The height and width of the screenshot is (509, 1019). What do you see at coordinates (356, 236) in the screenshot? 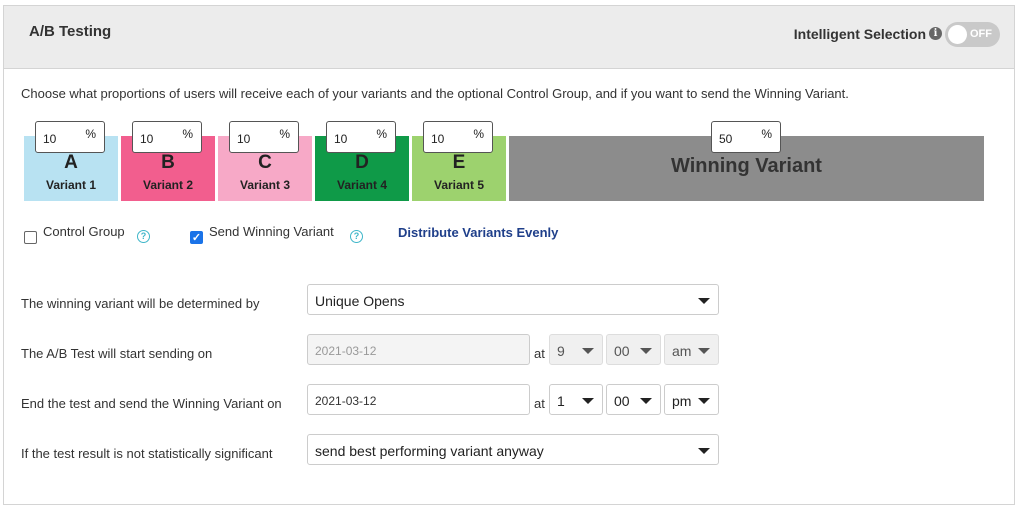
I see `send-winning-variant-help-icon: ?` at bounding box center [356, 236].